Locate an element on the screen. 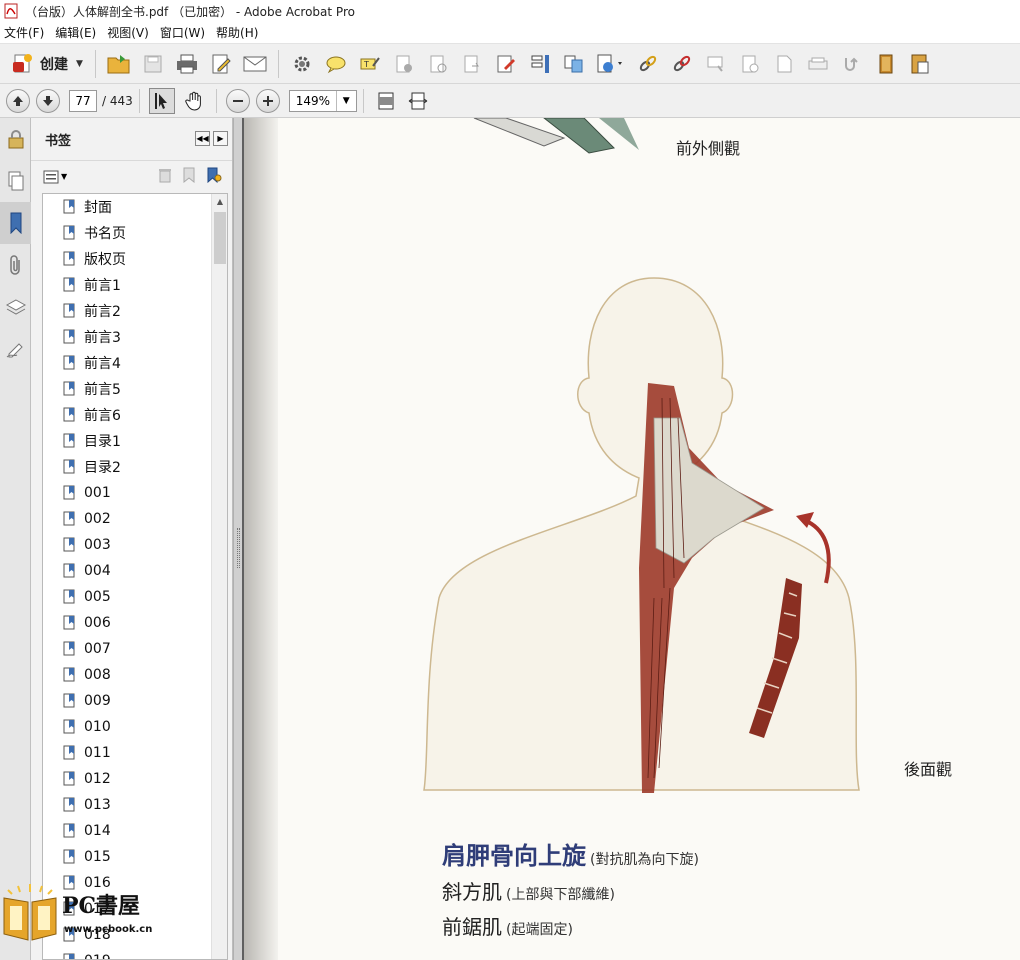 This screenshot has height=960, width=1020. export-page-icon is located at coordinates (609, 63).